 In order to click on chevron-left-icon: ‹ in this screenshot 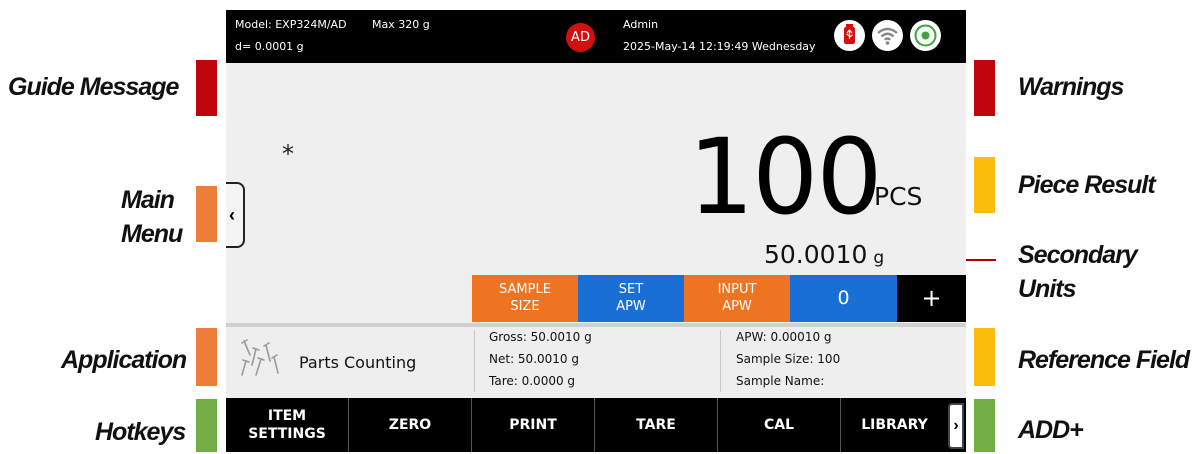, I will do `click(232, 215)`.